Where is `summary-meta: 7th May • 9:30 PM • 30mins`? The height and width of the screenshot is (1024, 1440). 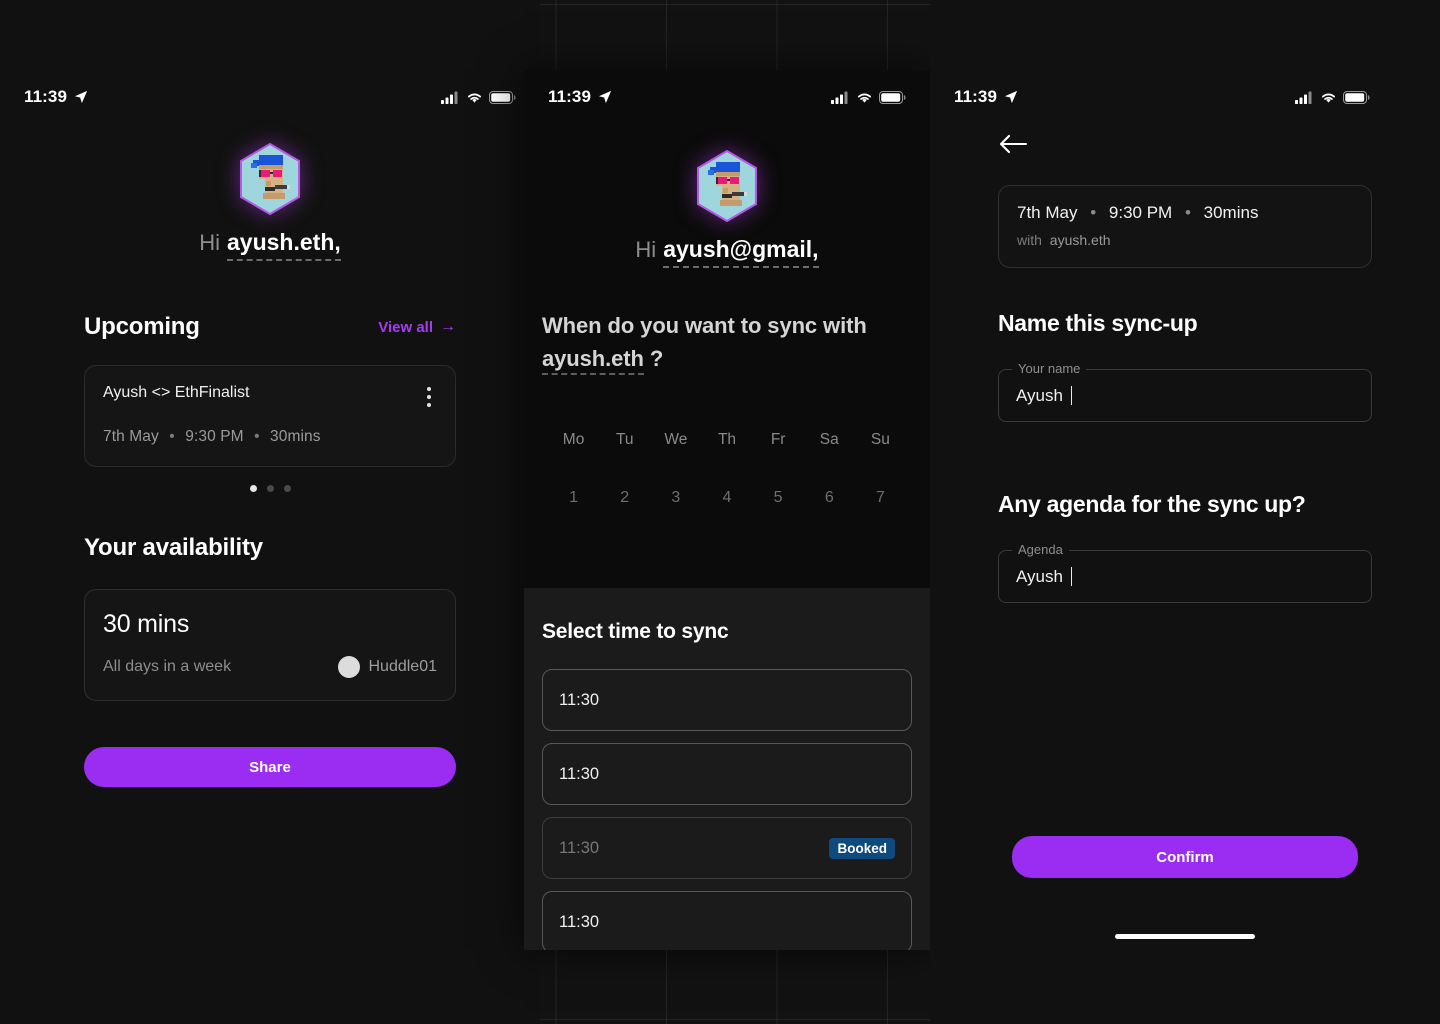
summary-meta: 7th May • 9:30 PM • 30mins is located at coordinates (1185, 213).